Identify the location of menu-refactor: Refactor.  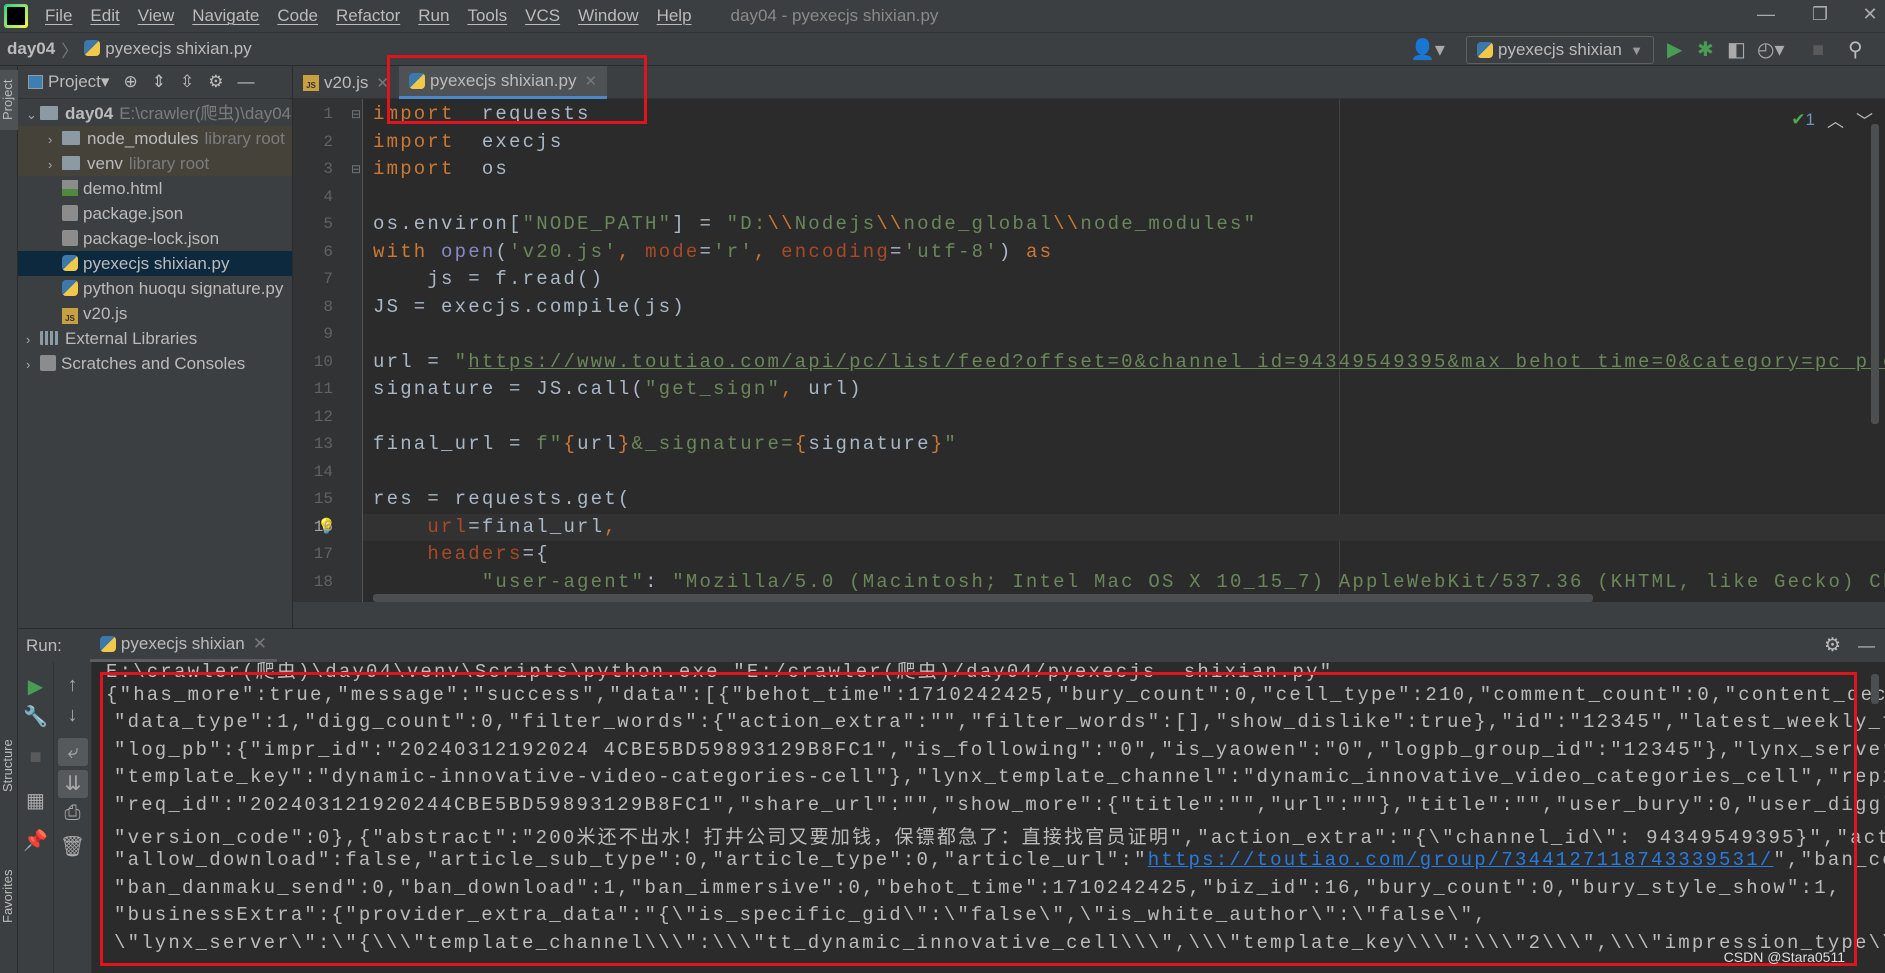
(368, 16).